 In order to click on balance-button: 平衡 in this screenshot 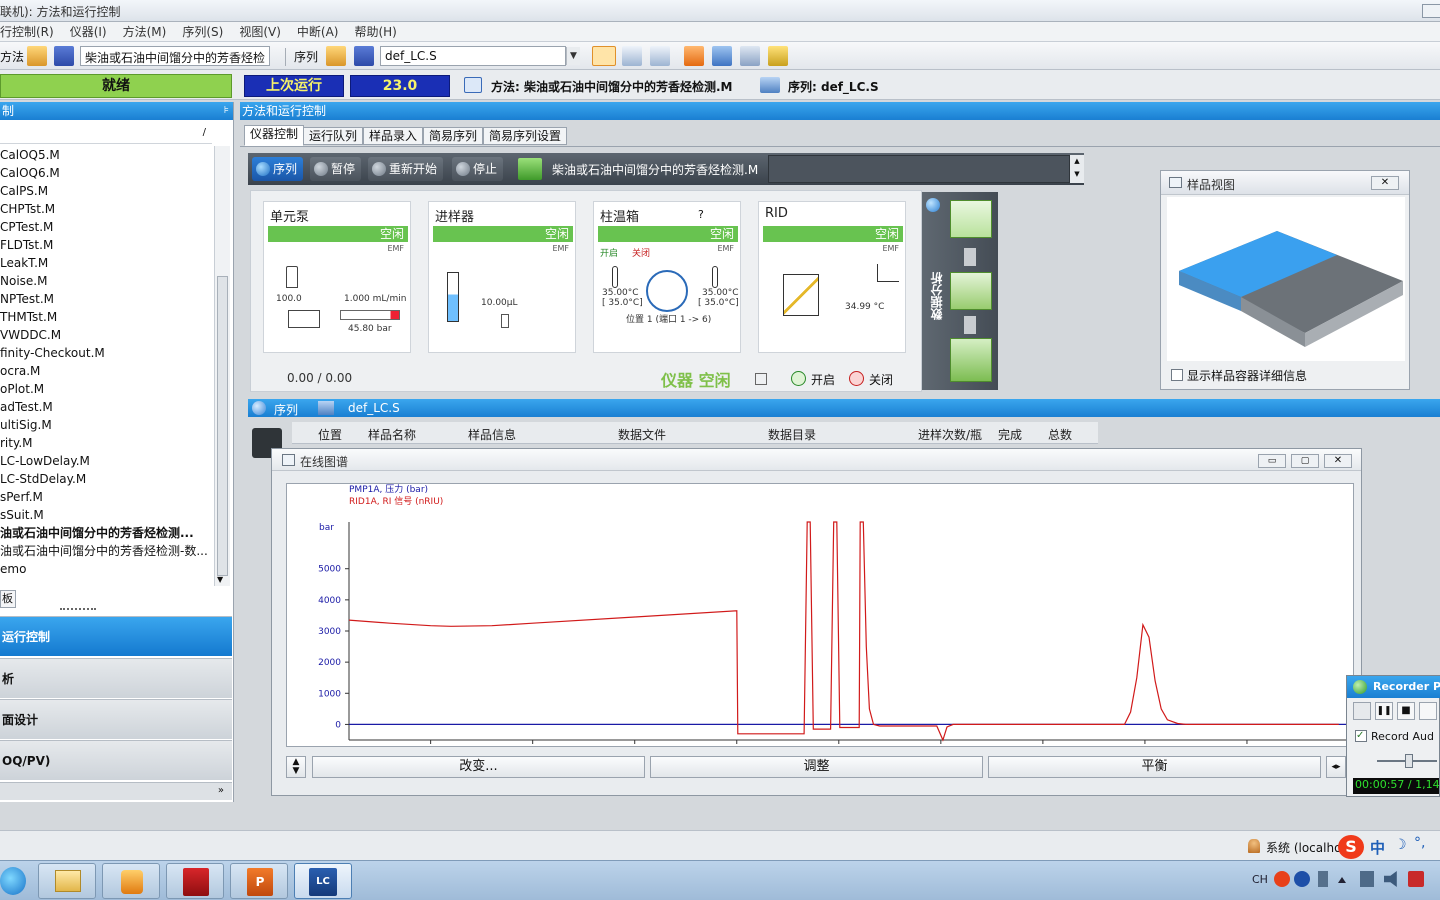, I will do `click(1154, 767)`.